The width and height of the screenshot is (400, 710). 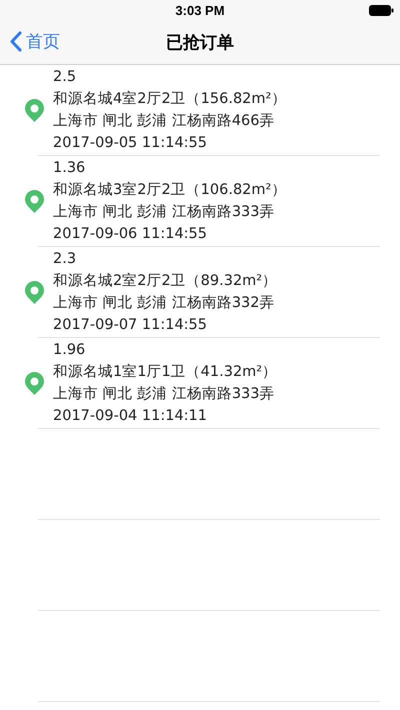 What do you see at coordinates (165, 372) in the screenshot?
I see `order-name: 和源名城1室1厅1卫（41.32m²）` at bounding box center [165, 372].